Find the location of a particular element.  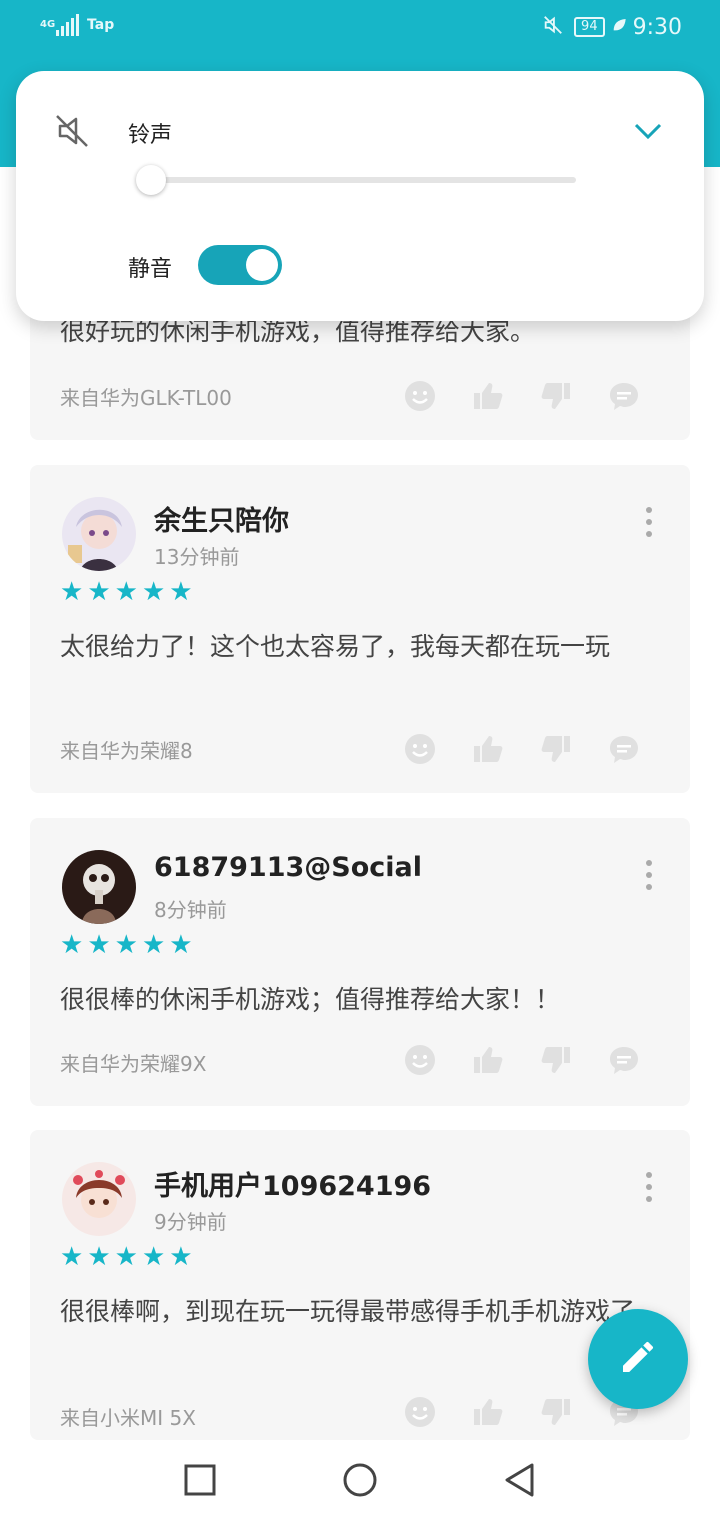

review-device: 来自华为荣耀9X is located at coordinates (133, 1064).